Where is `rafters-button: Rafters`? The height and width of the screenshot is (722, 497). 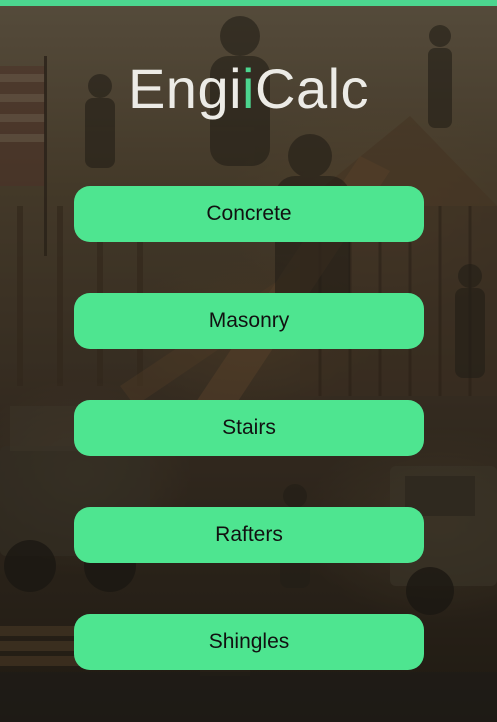 rafters-button: Rafters is located at coordinates (249, 535).